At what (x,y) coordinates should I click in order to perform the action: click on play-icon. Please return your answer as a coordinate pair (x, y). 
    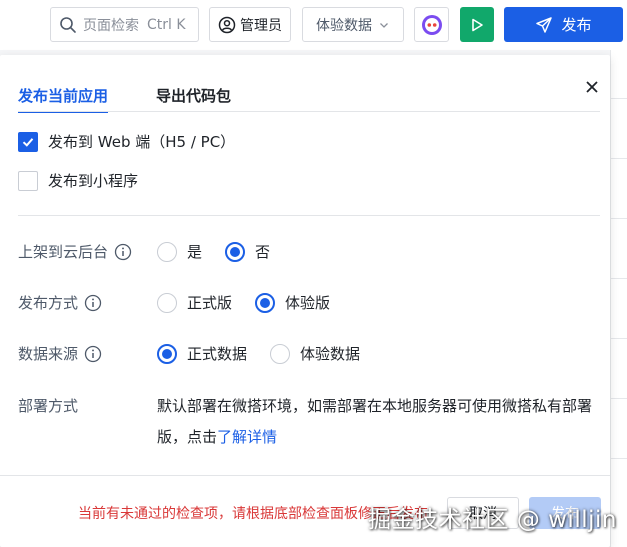
    Looking at the image, I should click on (477, 24).